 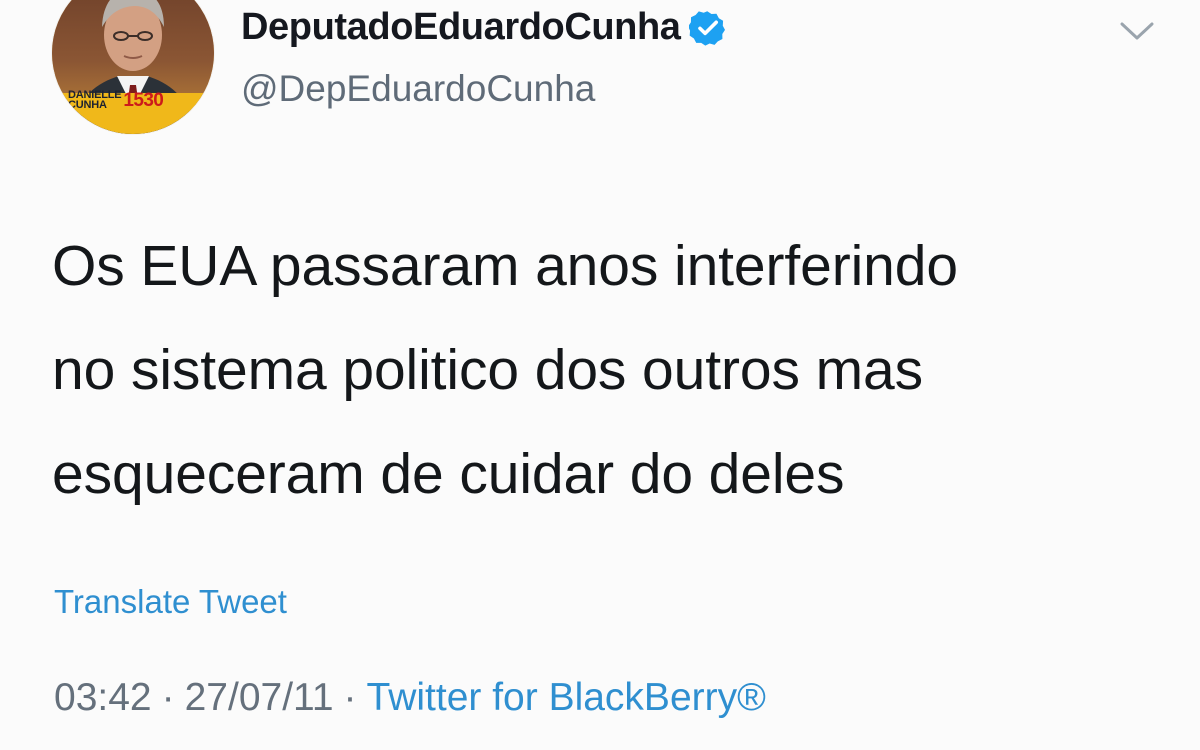 I want to click on campaign-name-line-2: CUNHA, so click(x=87, y=105).